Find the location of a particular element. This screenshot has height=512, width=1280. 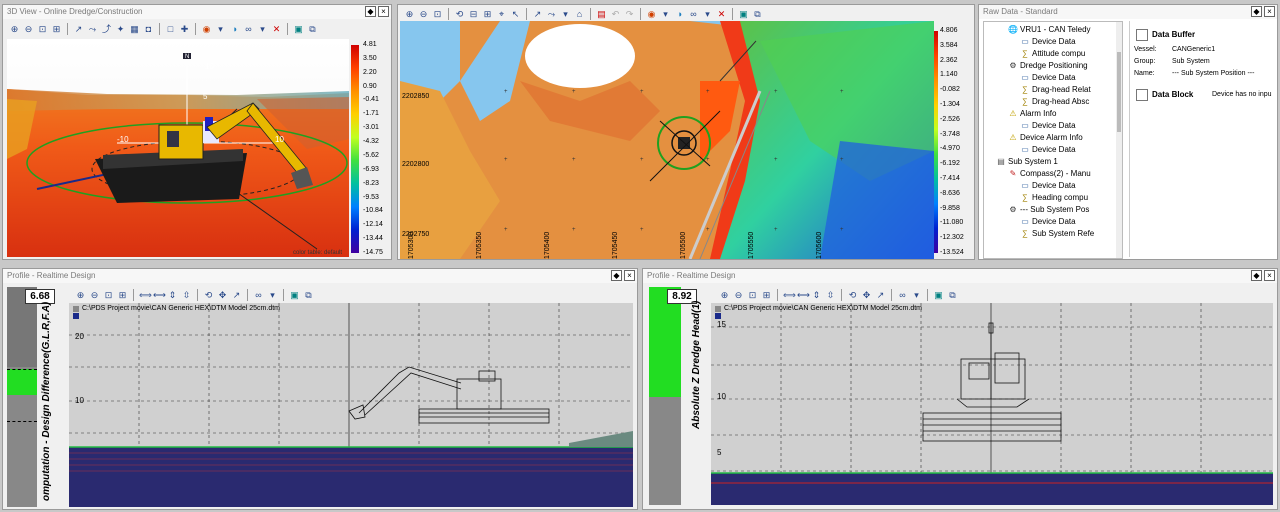

layers-dropdown-icon: ▾ is located at coordinates (665, 14).